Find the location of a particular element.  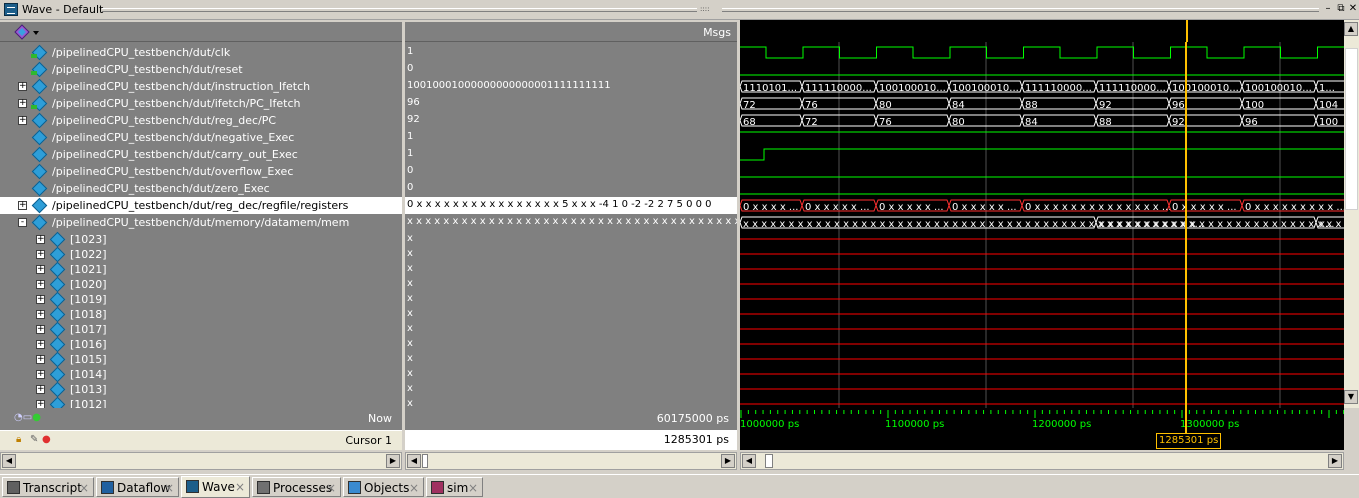

wave-toolbar-icon is located at coordinates (27, 32).